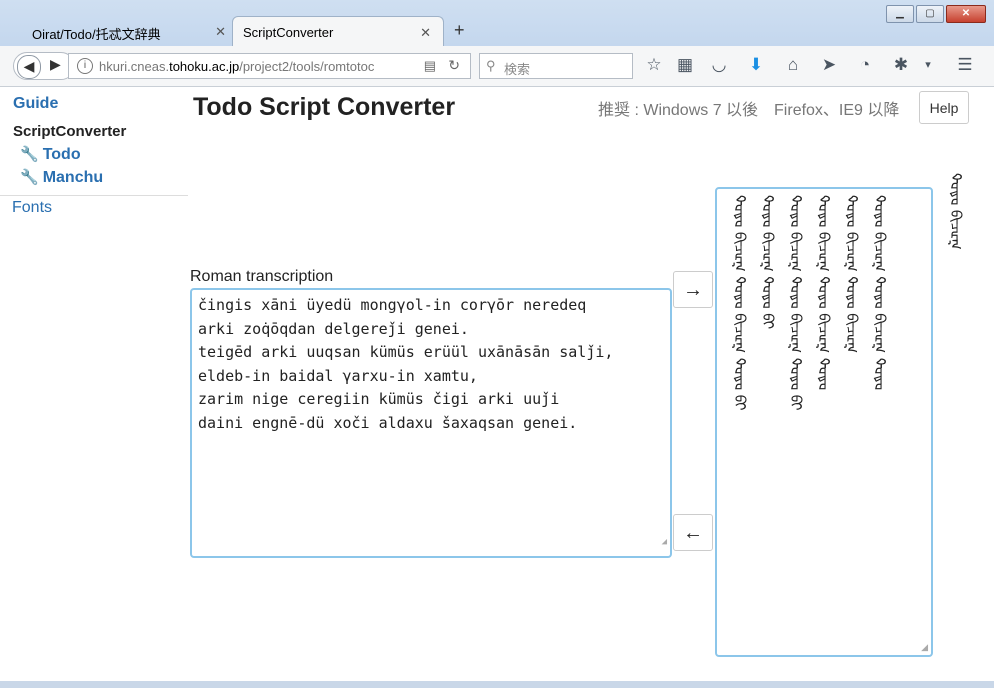 This screenshot has width=994, height=688. I want to click on window-bottom-border, so click(497, 684).